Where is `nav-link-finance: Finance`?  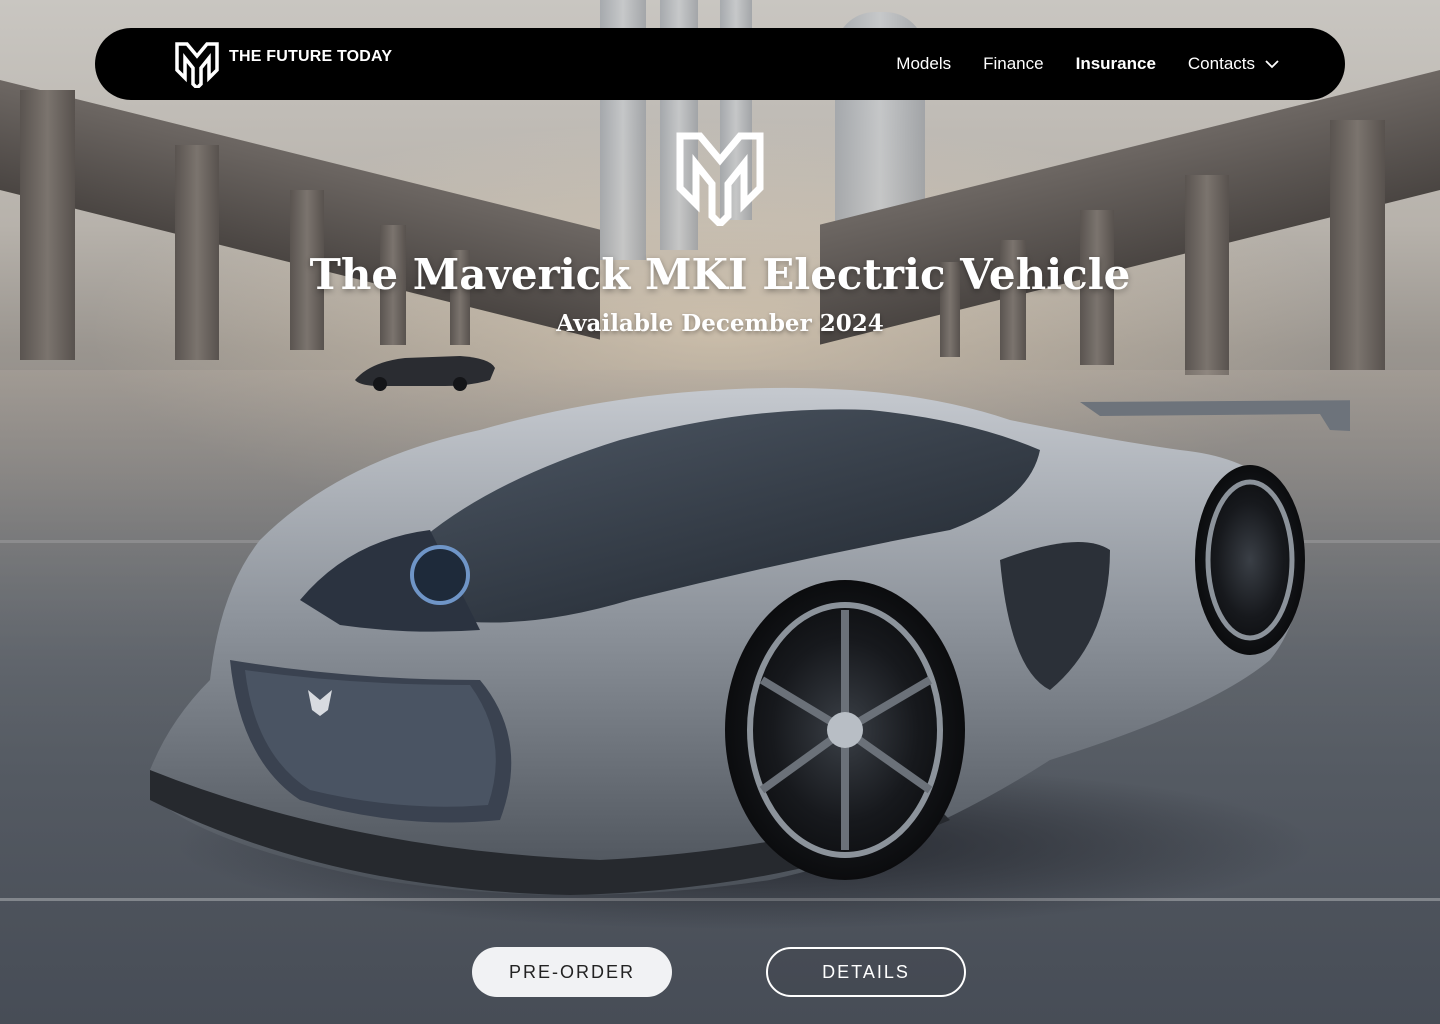 nav-link-finance: Finance is located at coordinates (1013, 64).